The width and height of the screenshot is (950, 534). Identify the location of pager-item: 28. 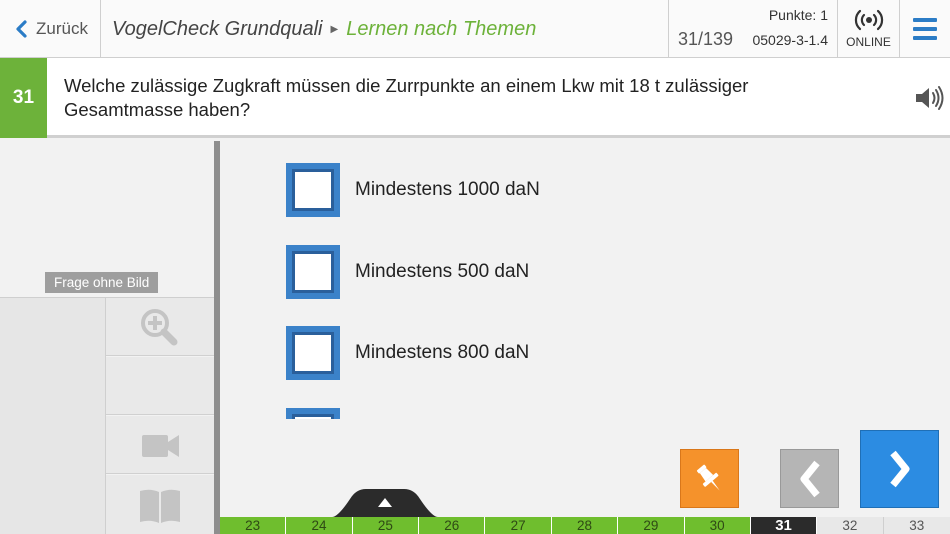
(585, 525).